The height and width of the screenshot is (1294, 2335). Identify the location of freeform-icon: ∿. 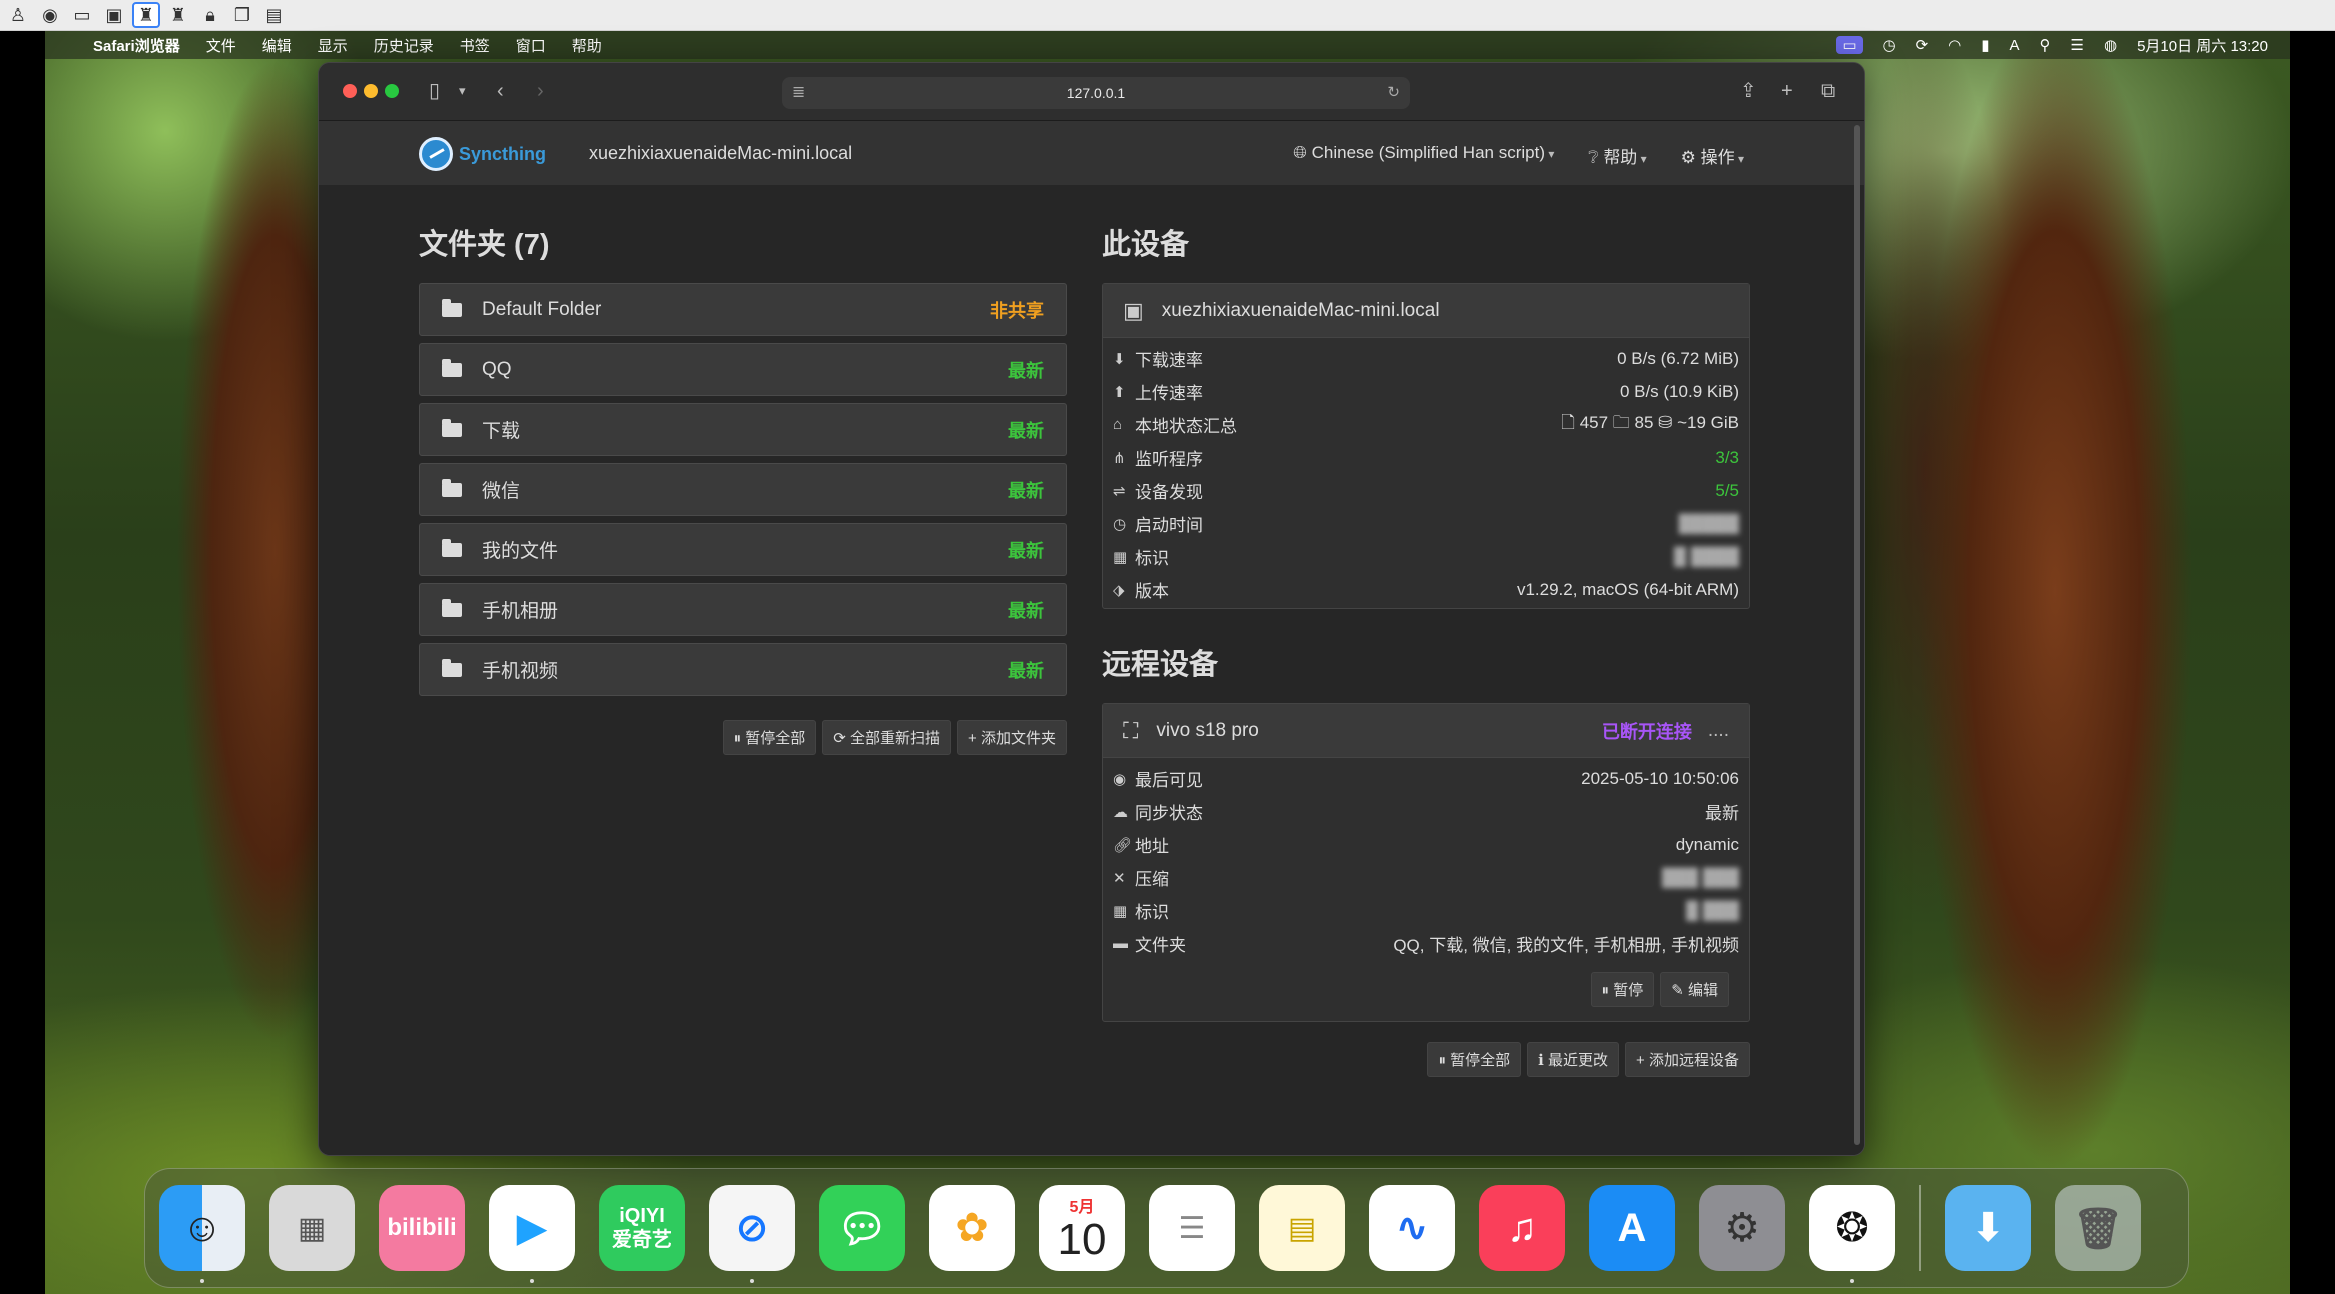
(1412, 1228).